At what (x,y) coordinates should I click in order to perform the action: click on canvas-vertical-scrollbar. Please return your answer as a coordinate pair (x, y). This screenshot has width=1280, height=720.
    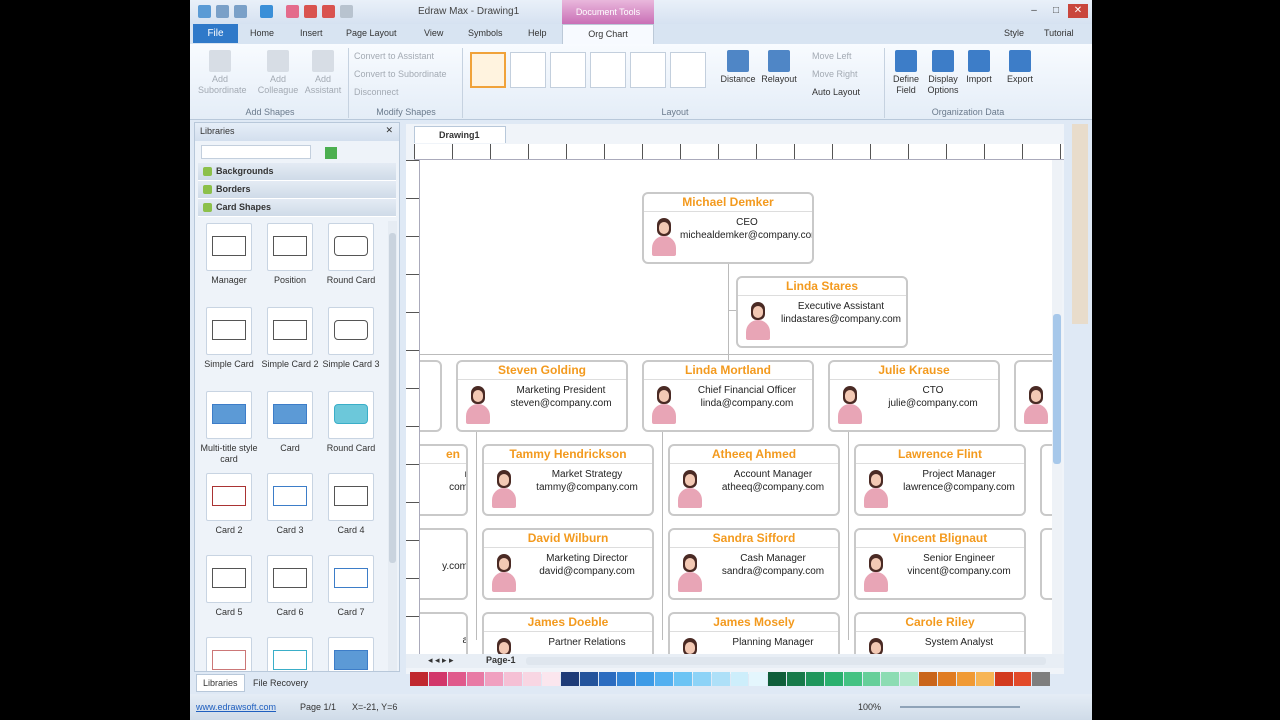
    Looking at the image, I should click on (1057, 407).